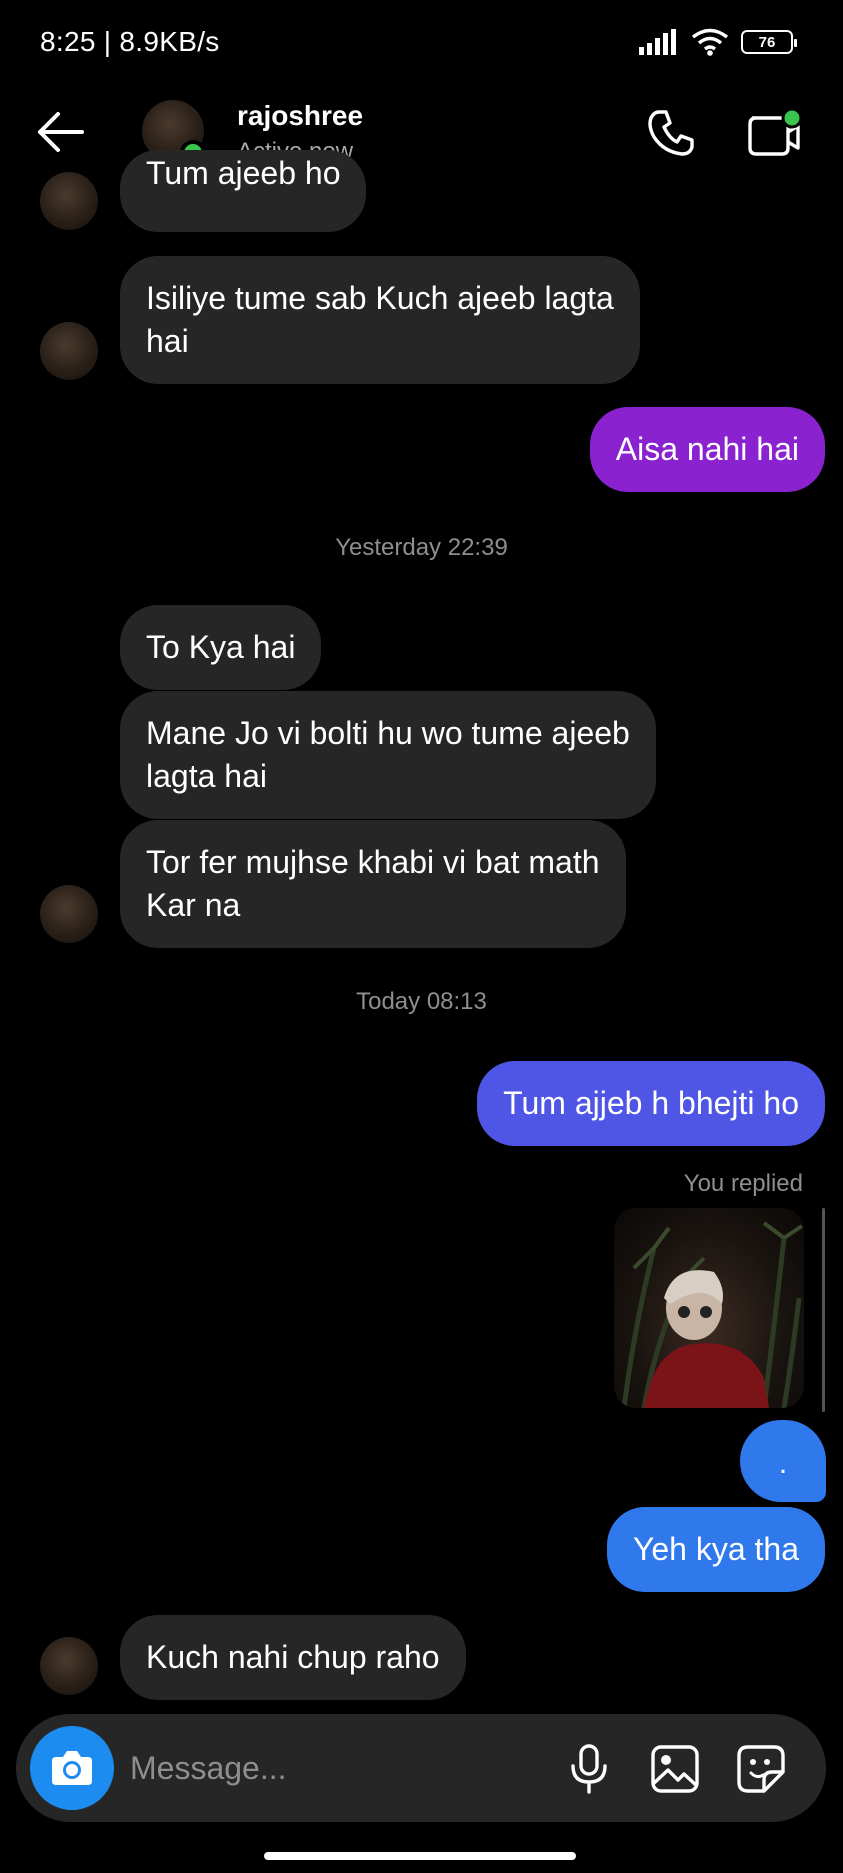 The height and width of the screenshot is (1873, 843). I want to click on back-arrow-icon, so click(60, 132).